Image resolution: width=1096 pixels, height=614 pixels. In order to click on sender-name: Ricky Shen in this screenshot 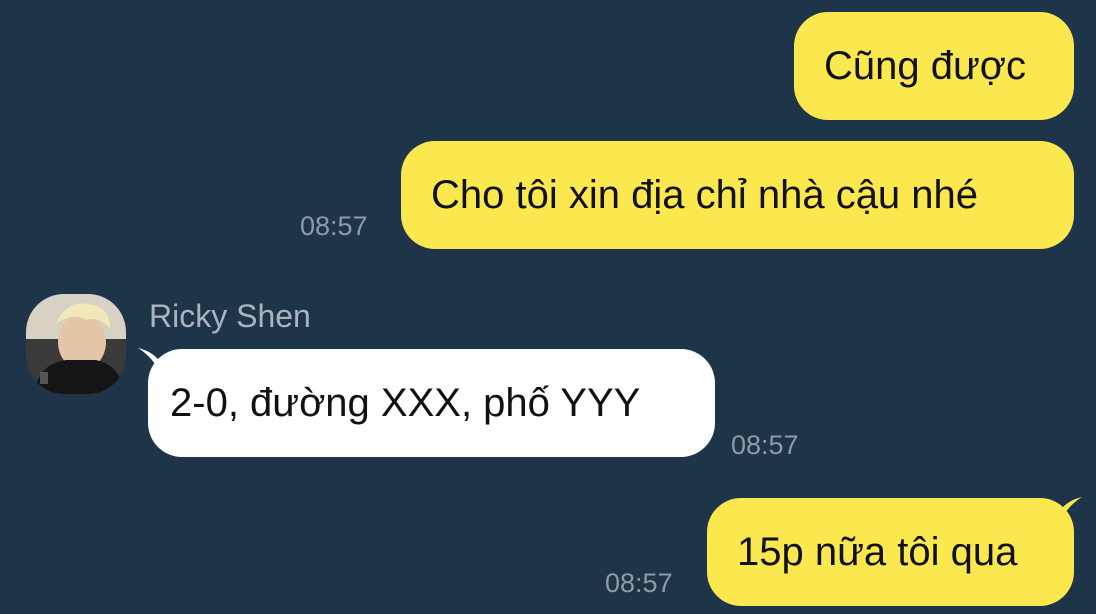, I will do `click(230, 316)`.